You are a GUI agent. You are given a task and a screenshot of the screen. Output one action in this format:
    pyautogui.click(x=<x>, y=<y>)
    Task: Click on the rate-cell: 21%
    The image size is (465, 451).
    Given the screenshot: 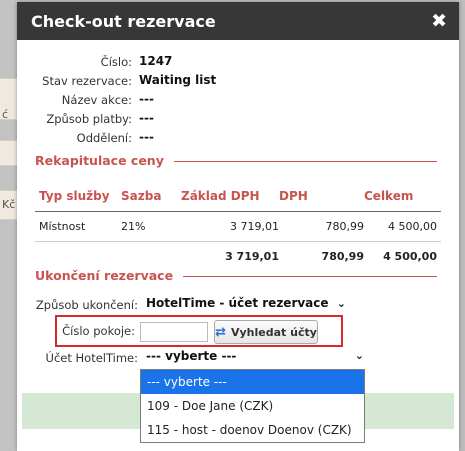 What is the action you would take?
    pyautogui.click(x=133, y=226)
    